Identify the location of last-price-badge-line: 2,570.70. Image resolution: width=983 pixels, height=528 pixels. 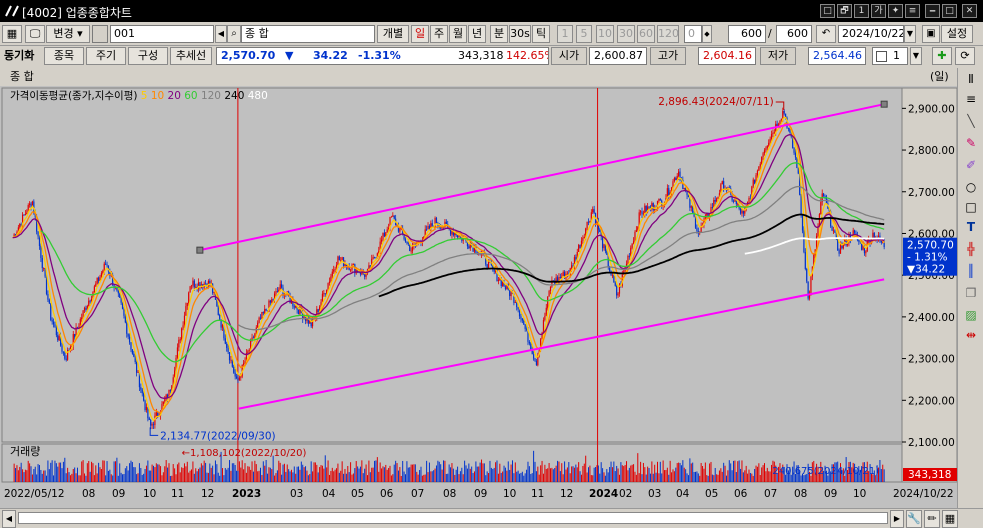
(930, 246).